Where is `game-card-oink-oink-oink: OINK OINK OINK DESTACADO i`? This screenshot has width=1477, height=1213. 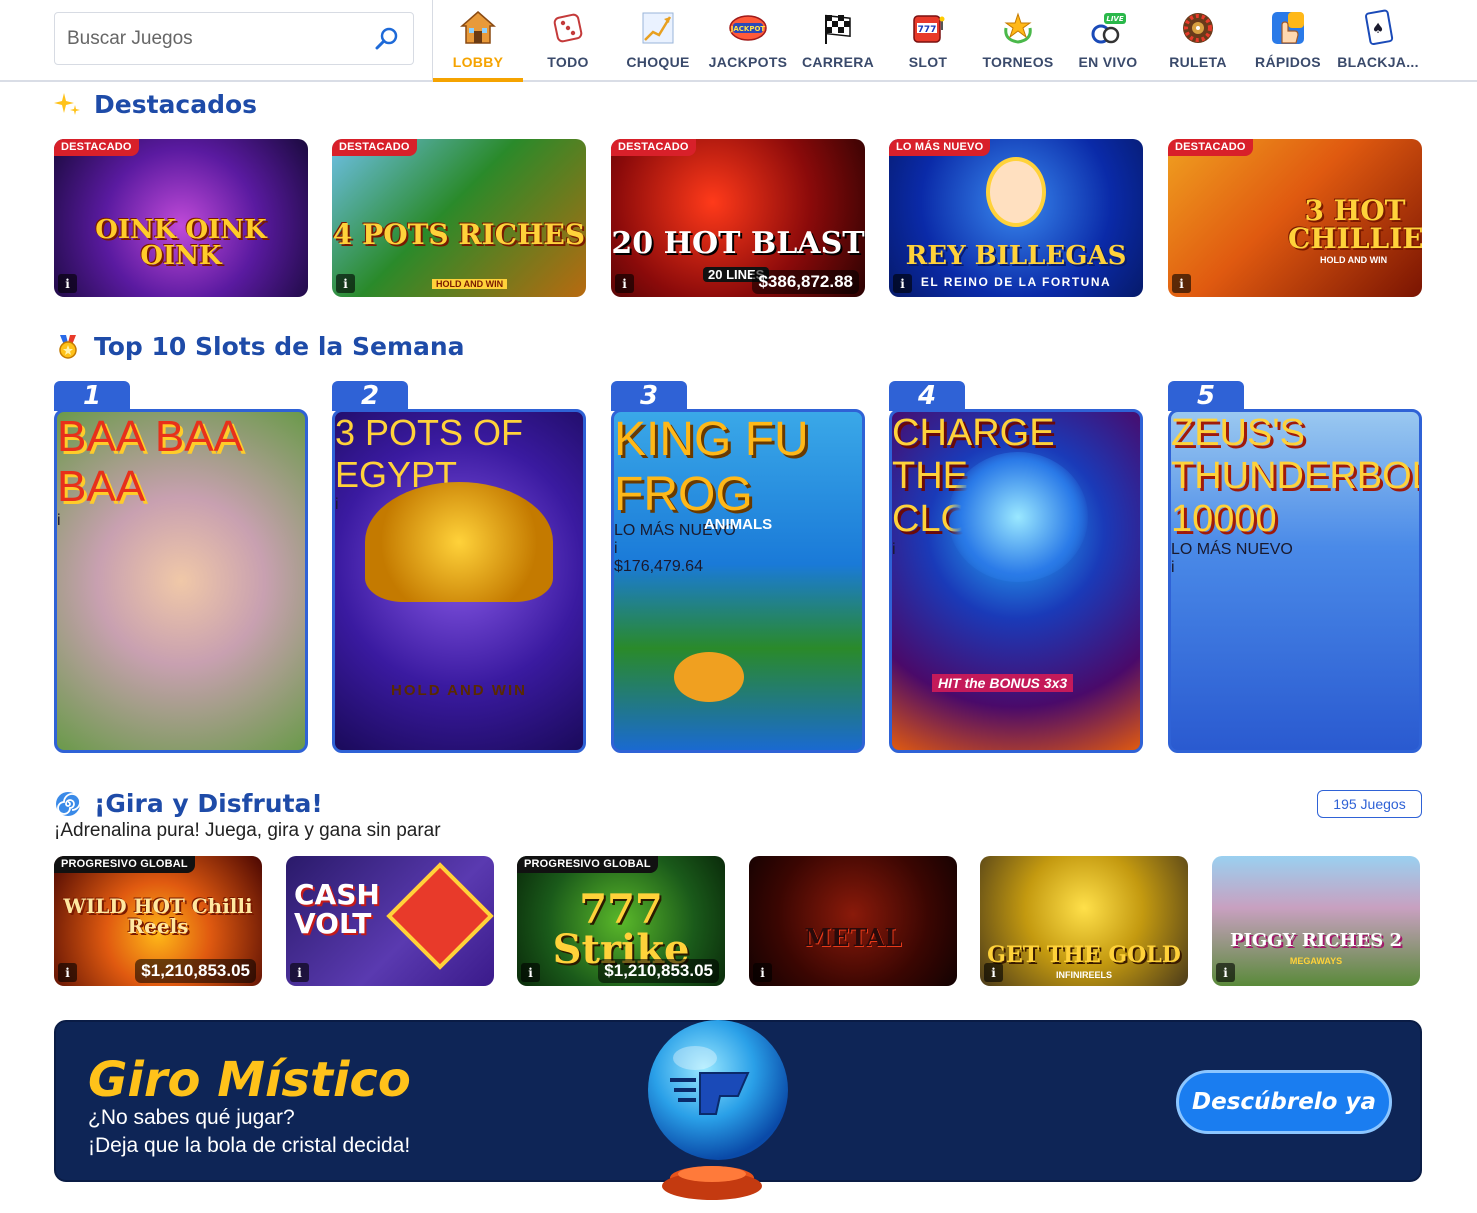
game-card-oink-oink-oink: OINK OINK OINK DESTACADO i is located at coordinates (181, 218).